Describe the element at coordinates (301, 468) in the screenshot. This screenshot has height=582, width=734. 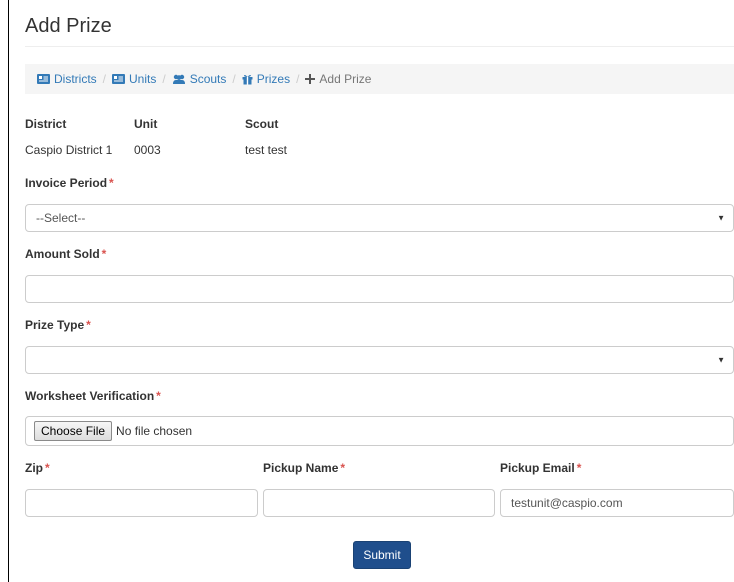
I see `pickup-name-label-text: Pickup Name` at that location.